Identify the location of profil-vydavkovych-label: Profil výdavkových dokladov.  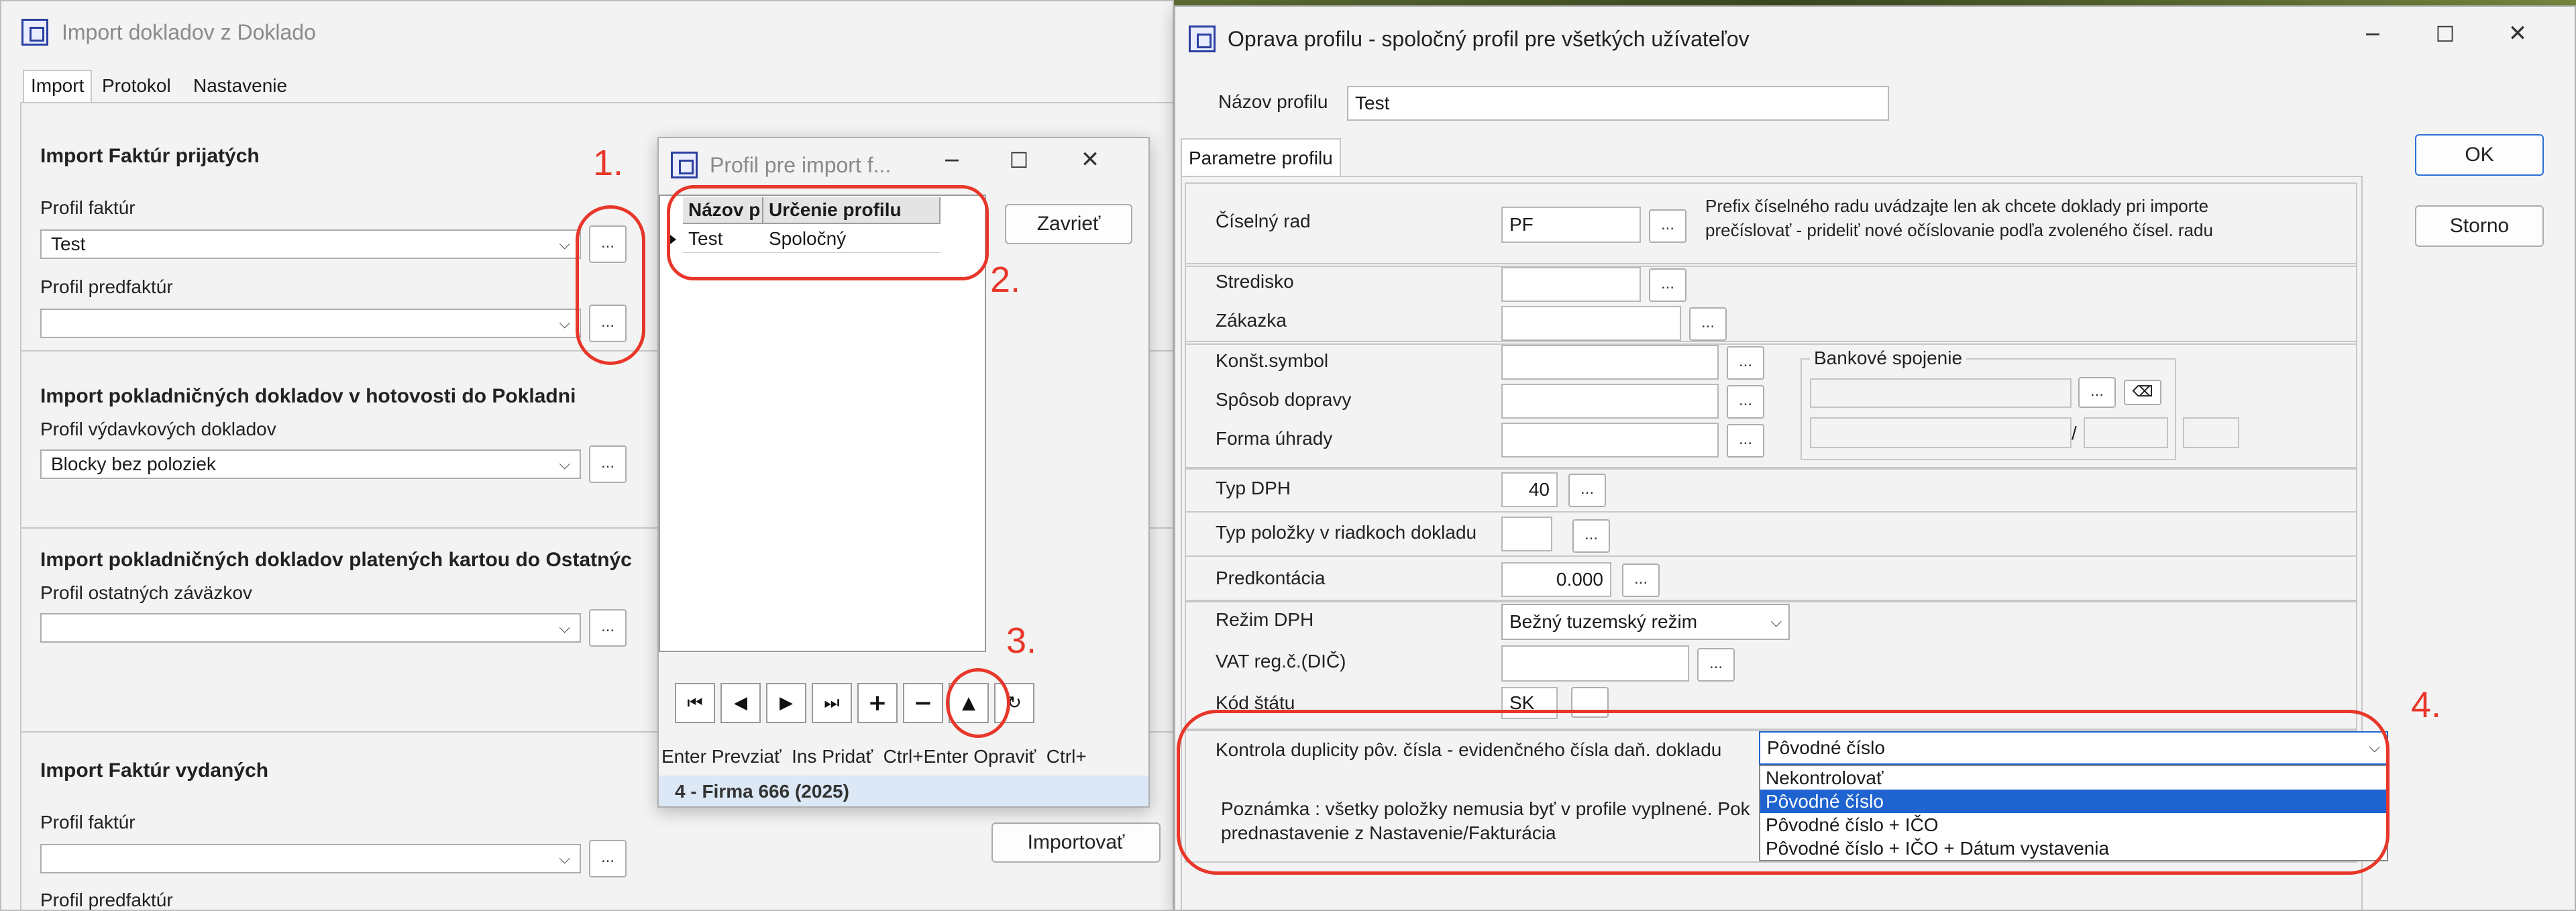
(158, 429).